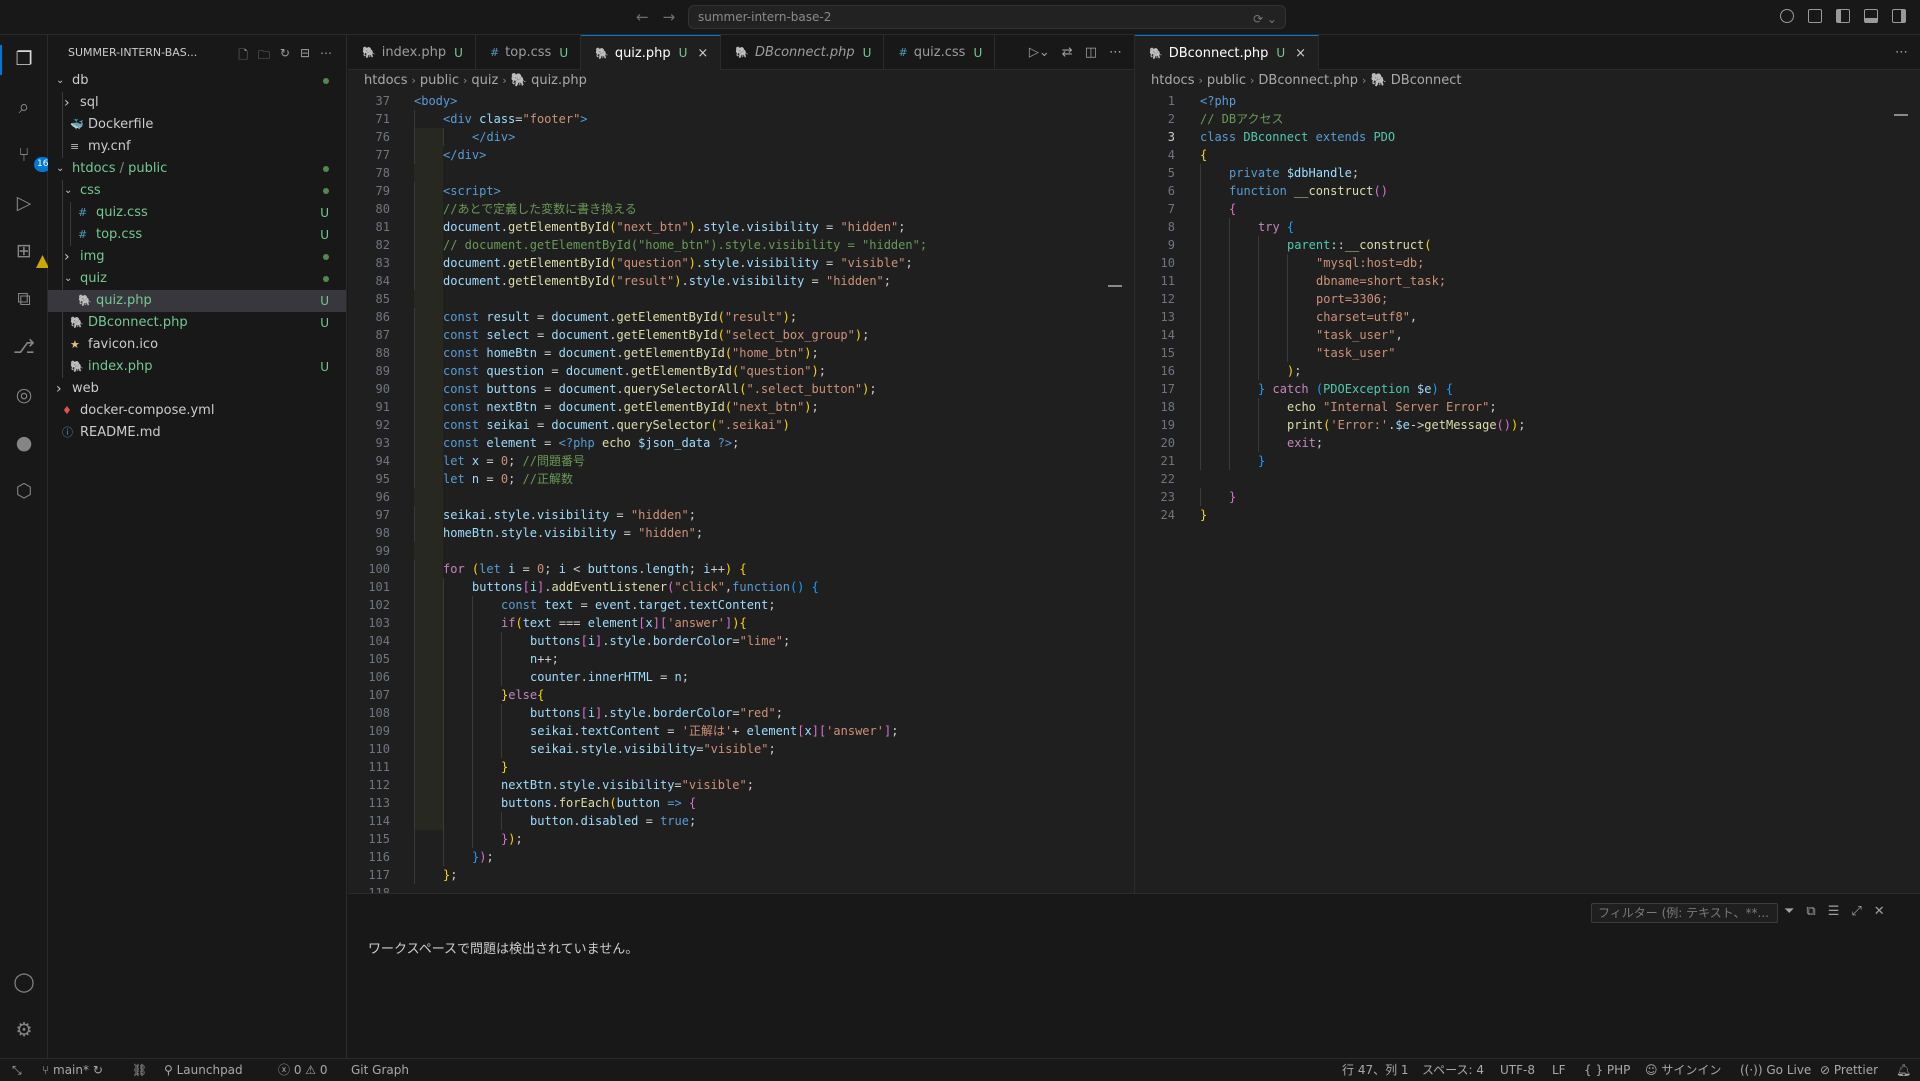  Describe the element at coordinates (197, 235) in the screenshot. I see `tree-item: # top.css U` at that location.